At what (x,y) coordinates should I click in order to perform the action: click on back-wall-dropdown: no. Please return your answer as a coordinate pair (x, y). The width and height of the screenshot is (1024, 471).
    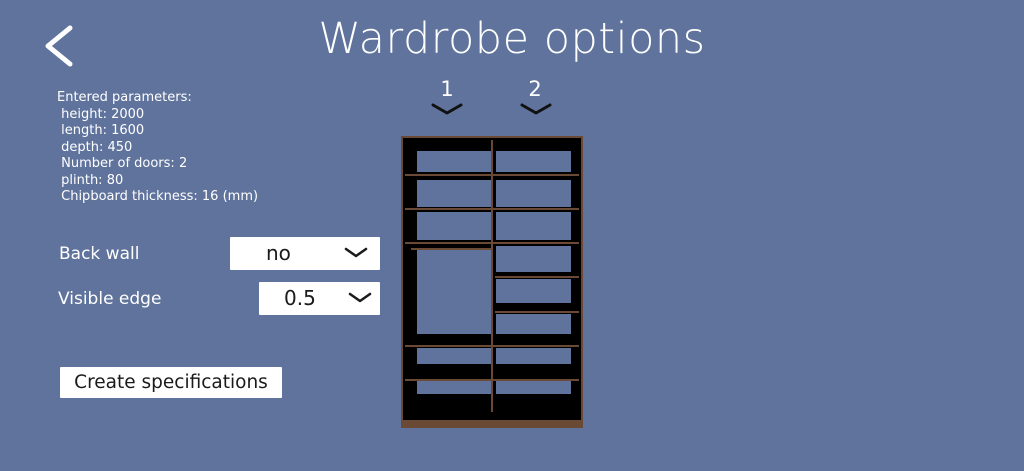
    Looking at the image, I should click on (305, 253).